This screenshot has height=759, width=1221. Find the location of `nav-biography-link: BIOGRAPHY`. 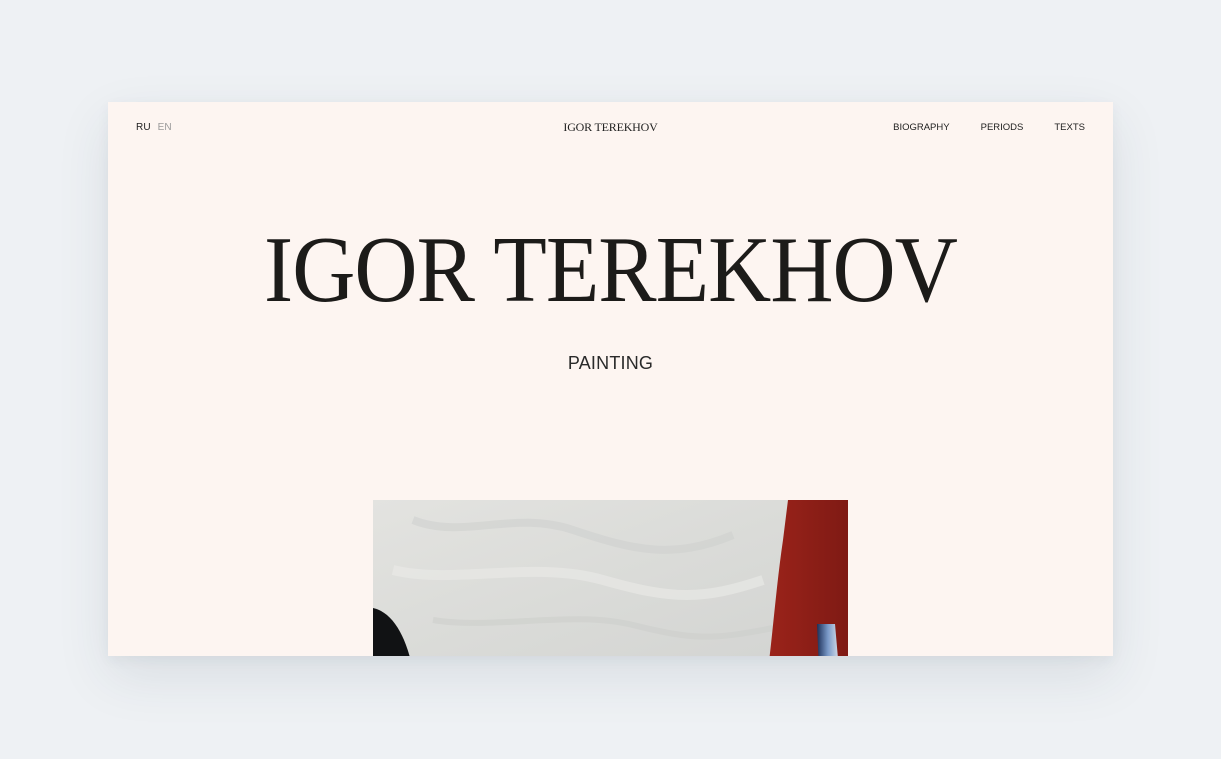

nav-biography-link: BIOGRAPHY is located at coordinates (921, 127).